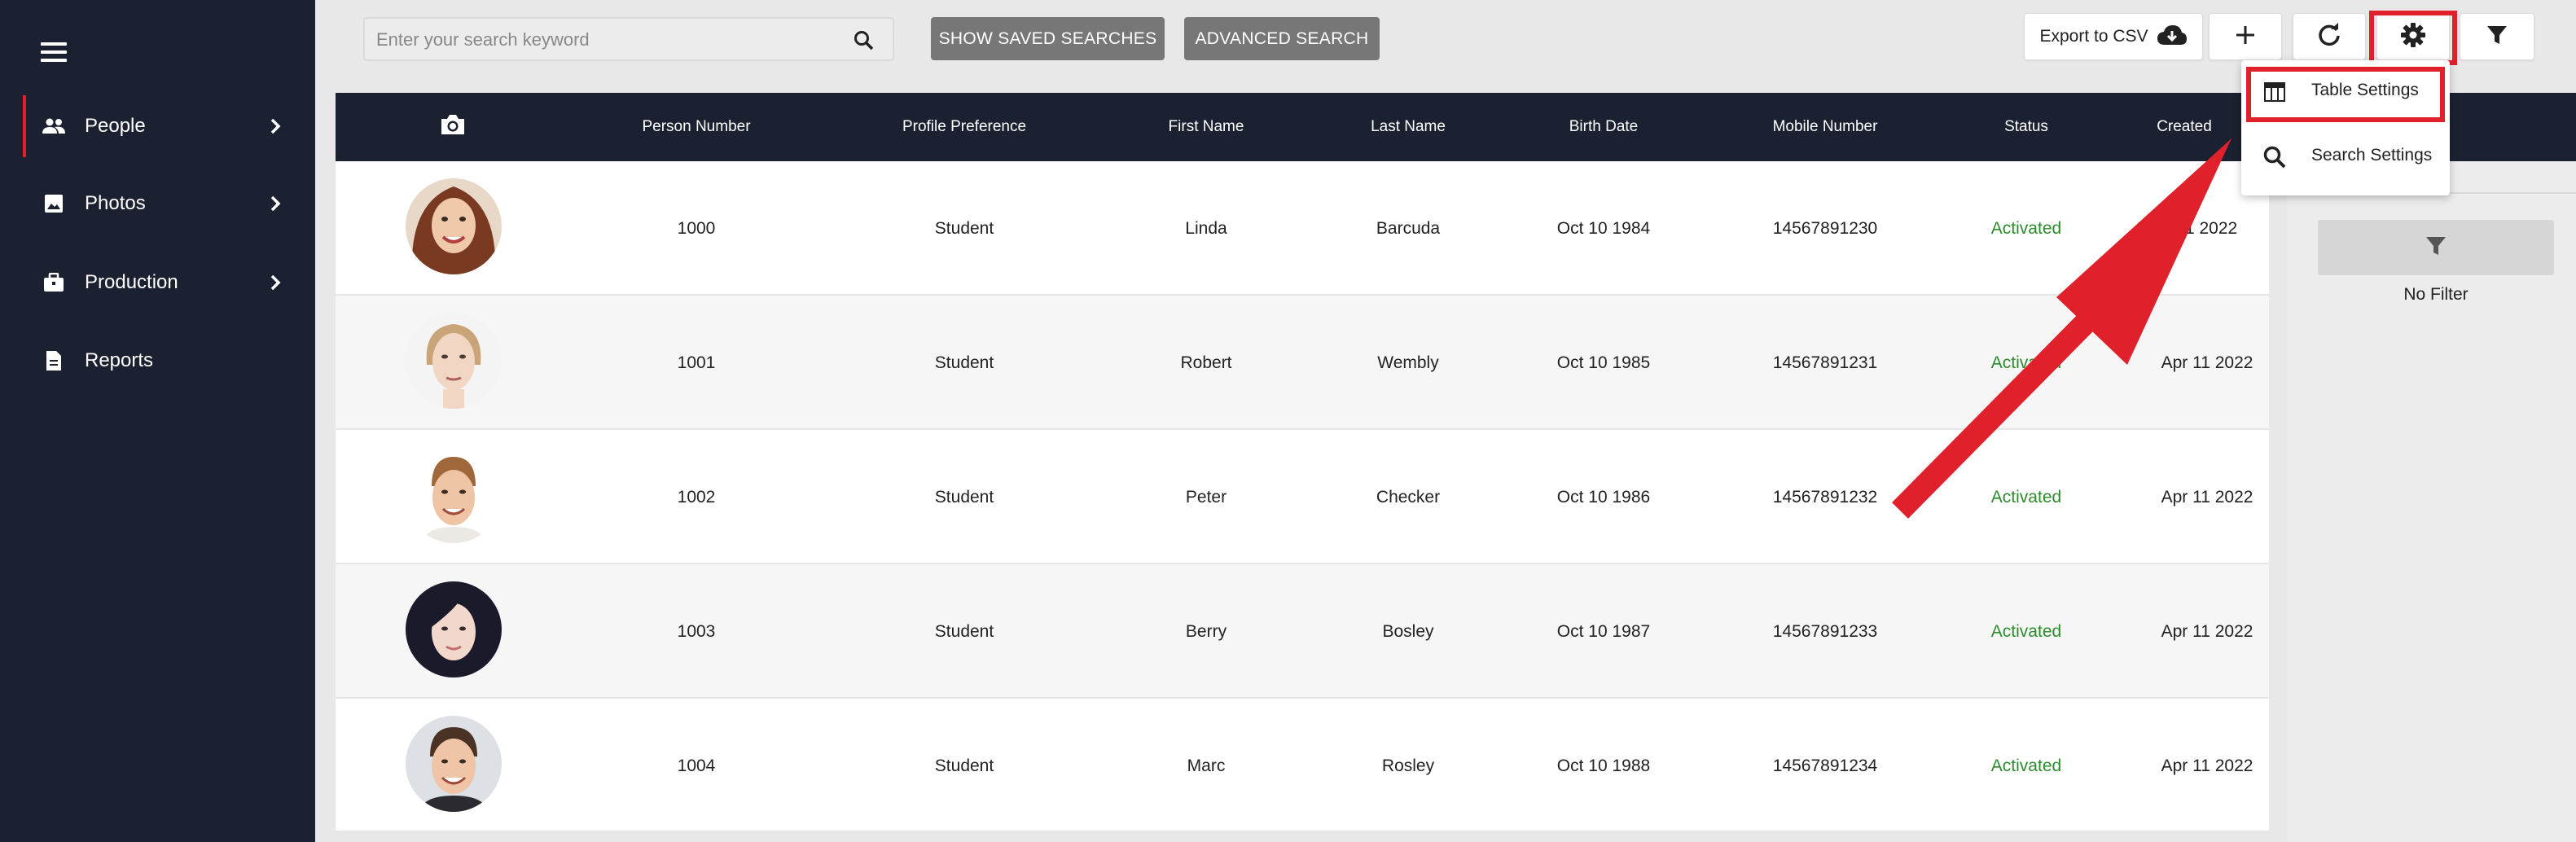  I want to click on column-header-mobile-number: Mobile Number, so click(1825, 127).